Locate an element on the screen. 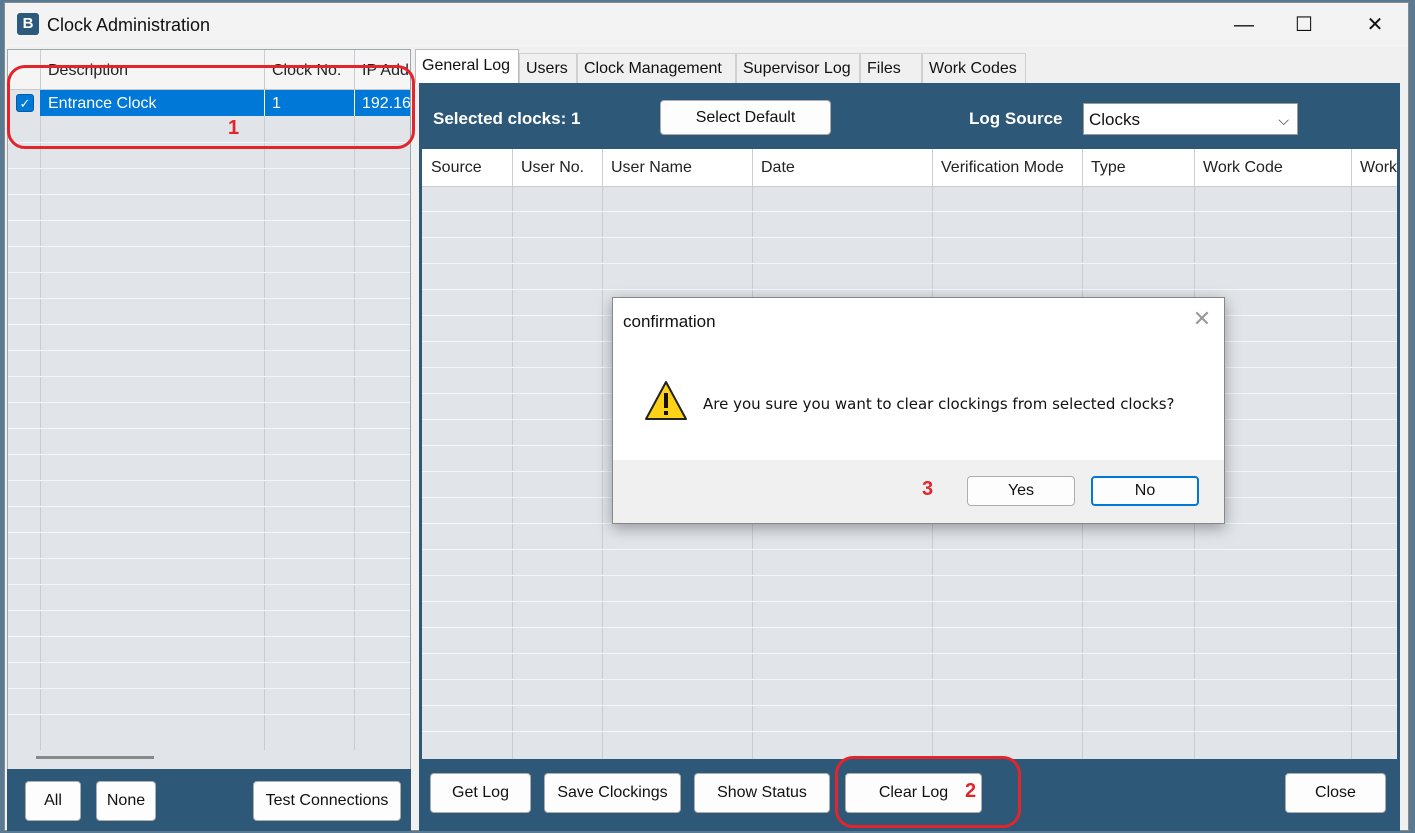  select-none-button: None is located at coordinates (126, 801).